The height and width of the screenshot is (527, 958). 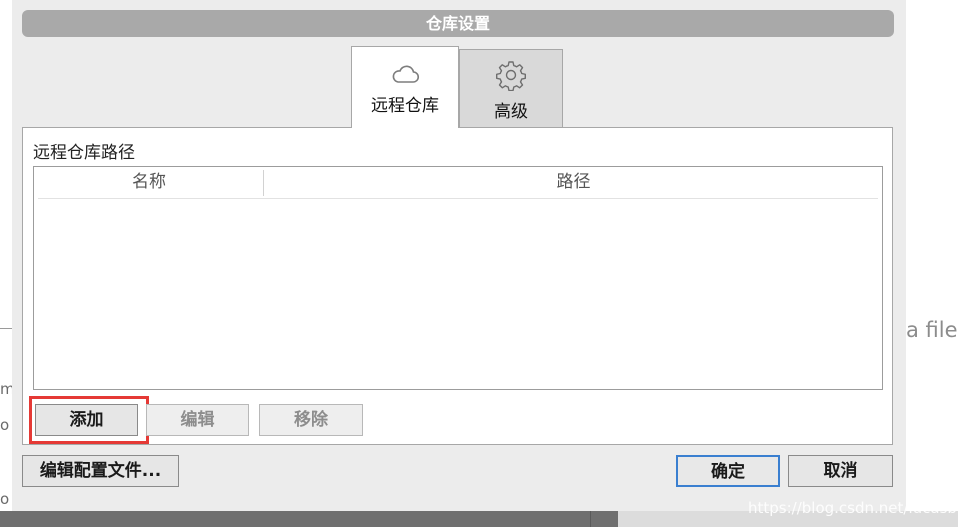 What do you see at coordinates (405, 106) in the screenshot?
I see `tab-label: 远程仓库` at bounding box center [405, 106].